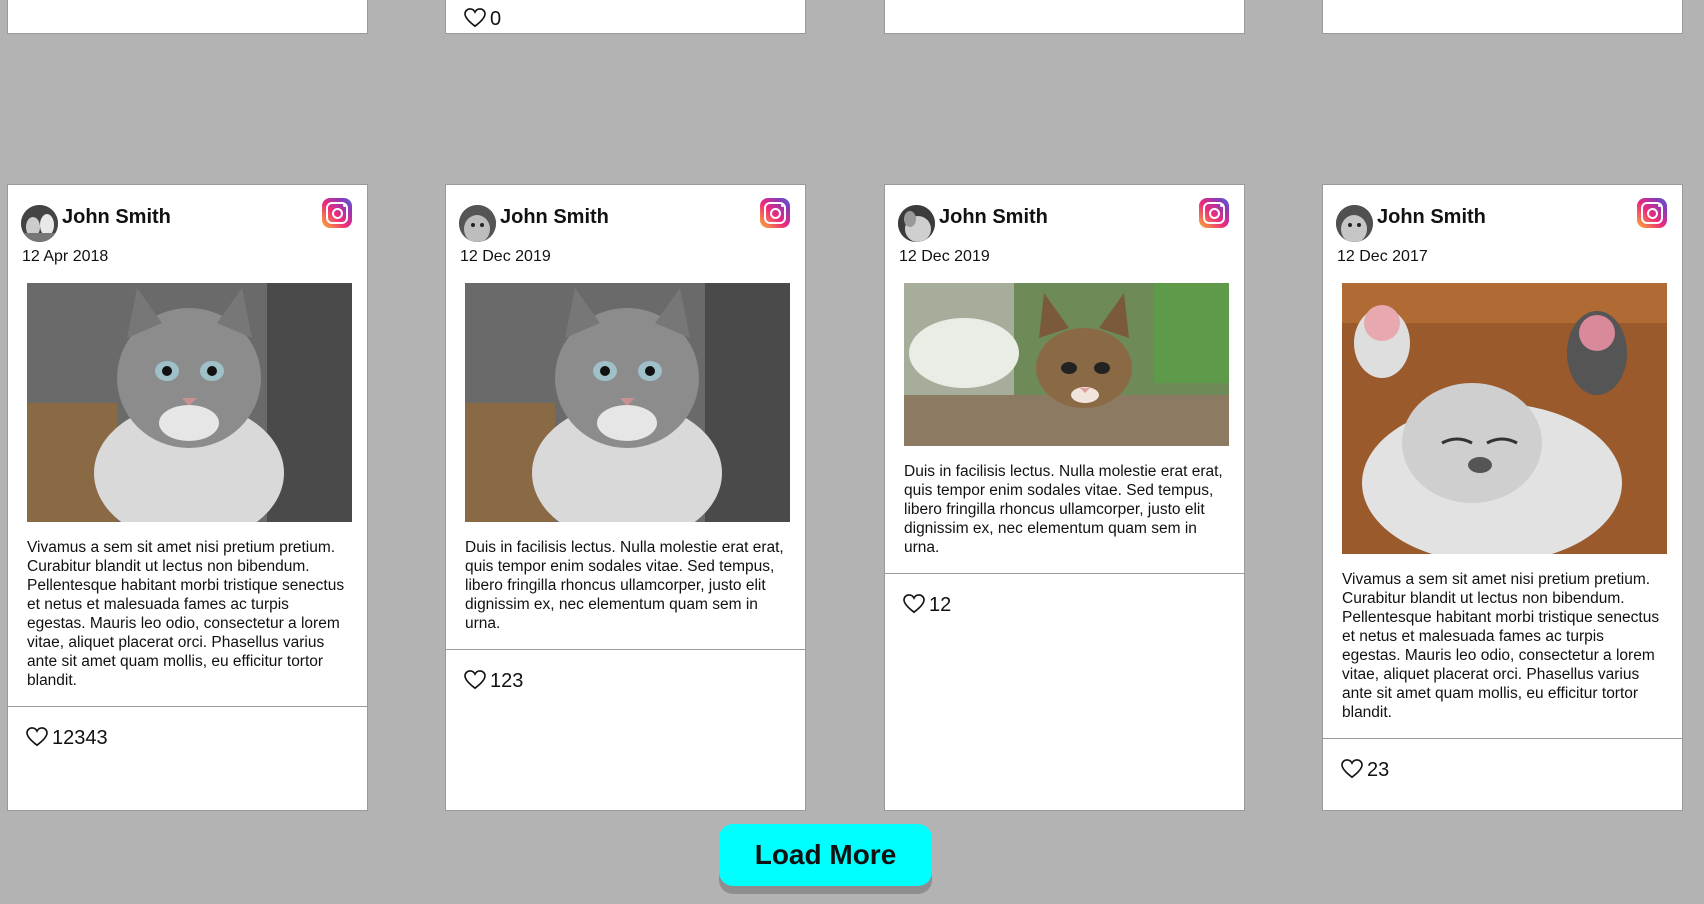 Image resolution: width=1704 pixels, height=904 pixels. Describe the element at coordinates (625, 17) in the screenshot. I see `post-card-partial: 0` at that location.